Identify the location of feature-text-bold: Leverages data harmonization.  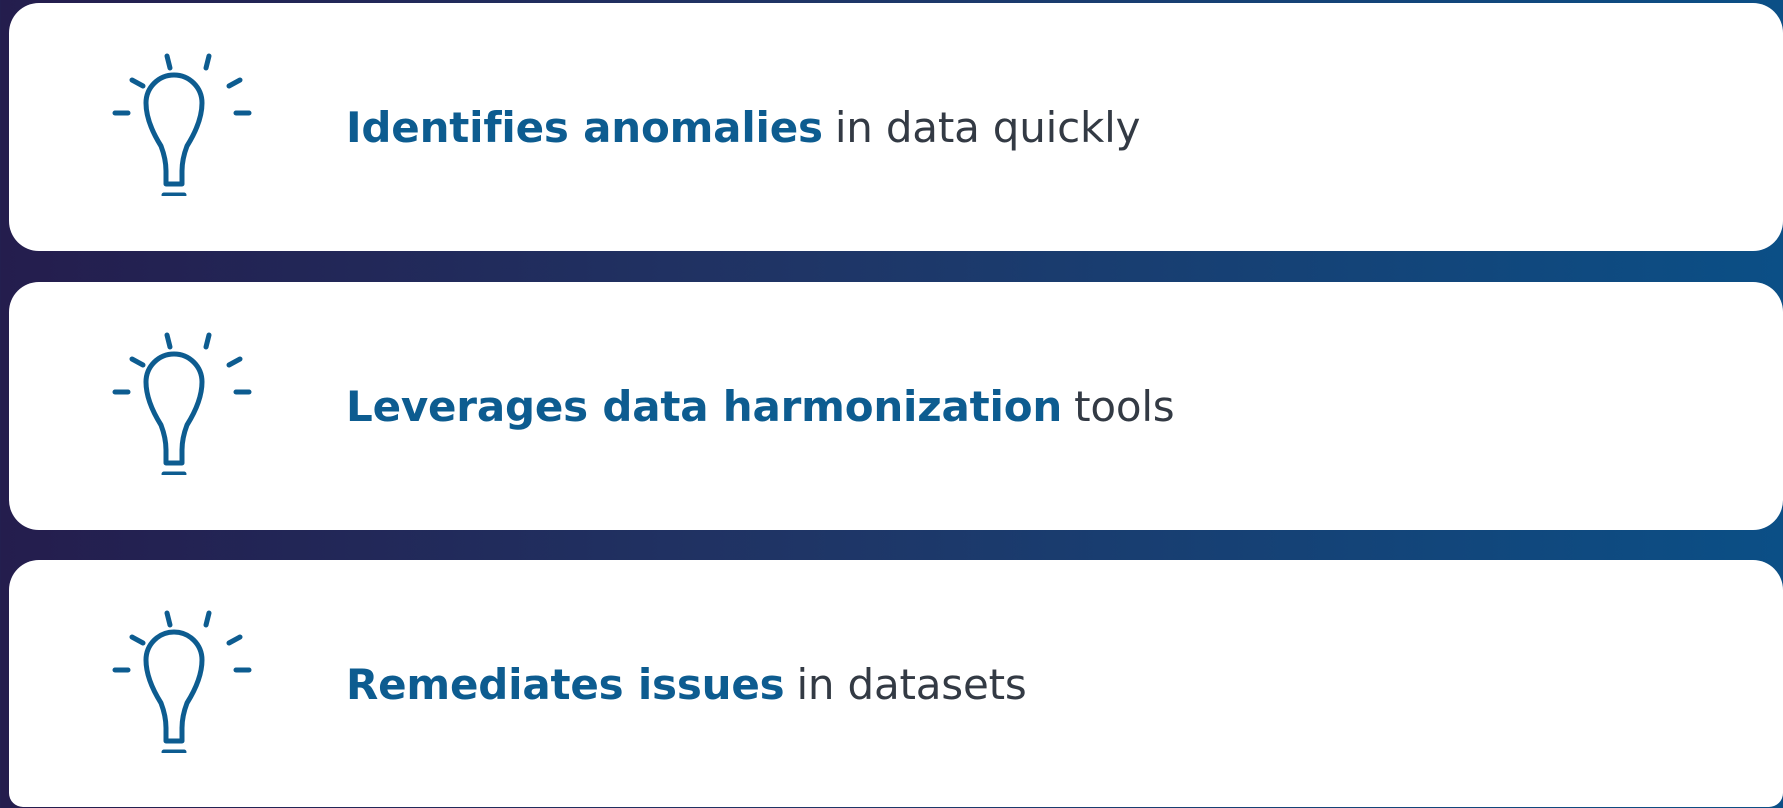
(704, 406).